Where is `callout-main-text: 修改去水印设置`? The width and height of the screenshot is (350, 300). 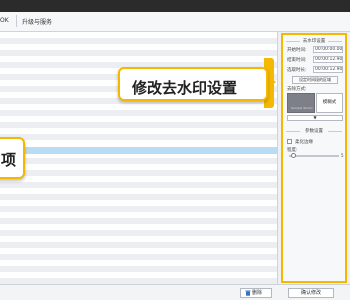
callout-main-text: 修改去水印设置 is located at coordinates (185, 88).